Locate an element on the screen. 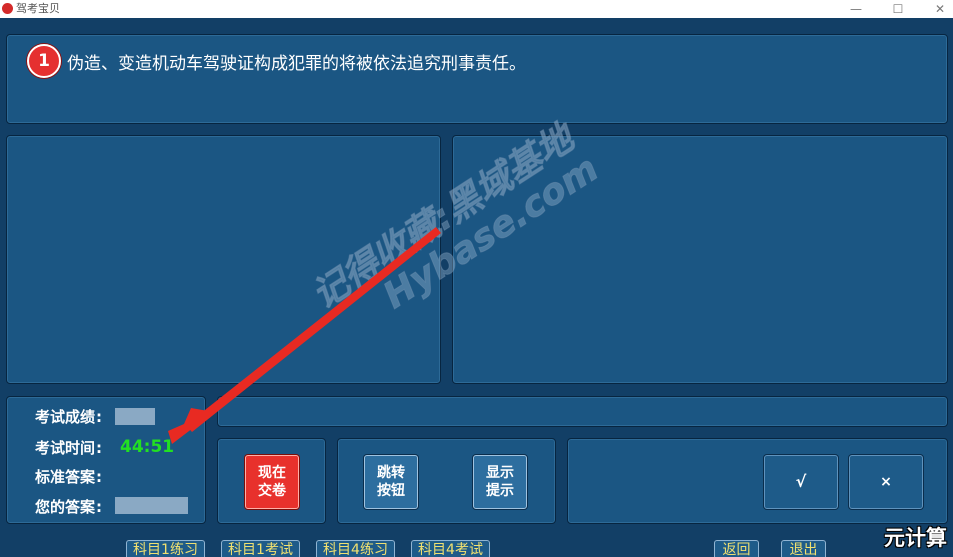  jump-button: 跳转 按钮 is located at coordinates (391, 482).